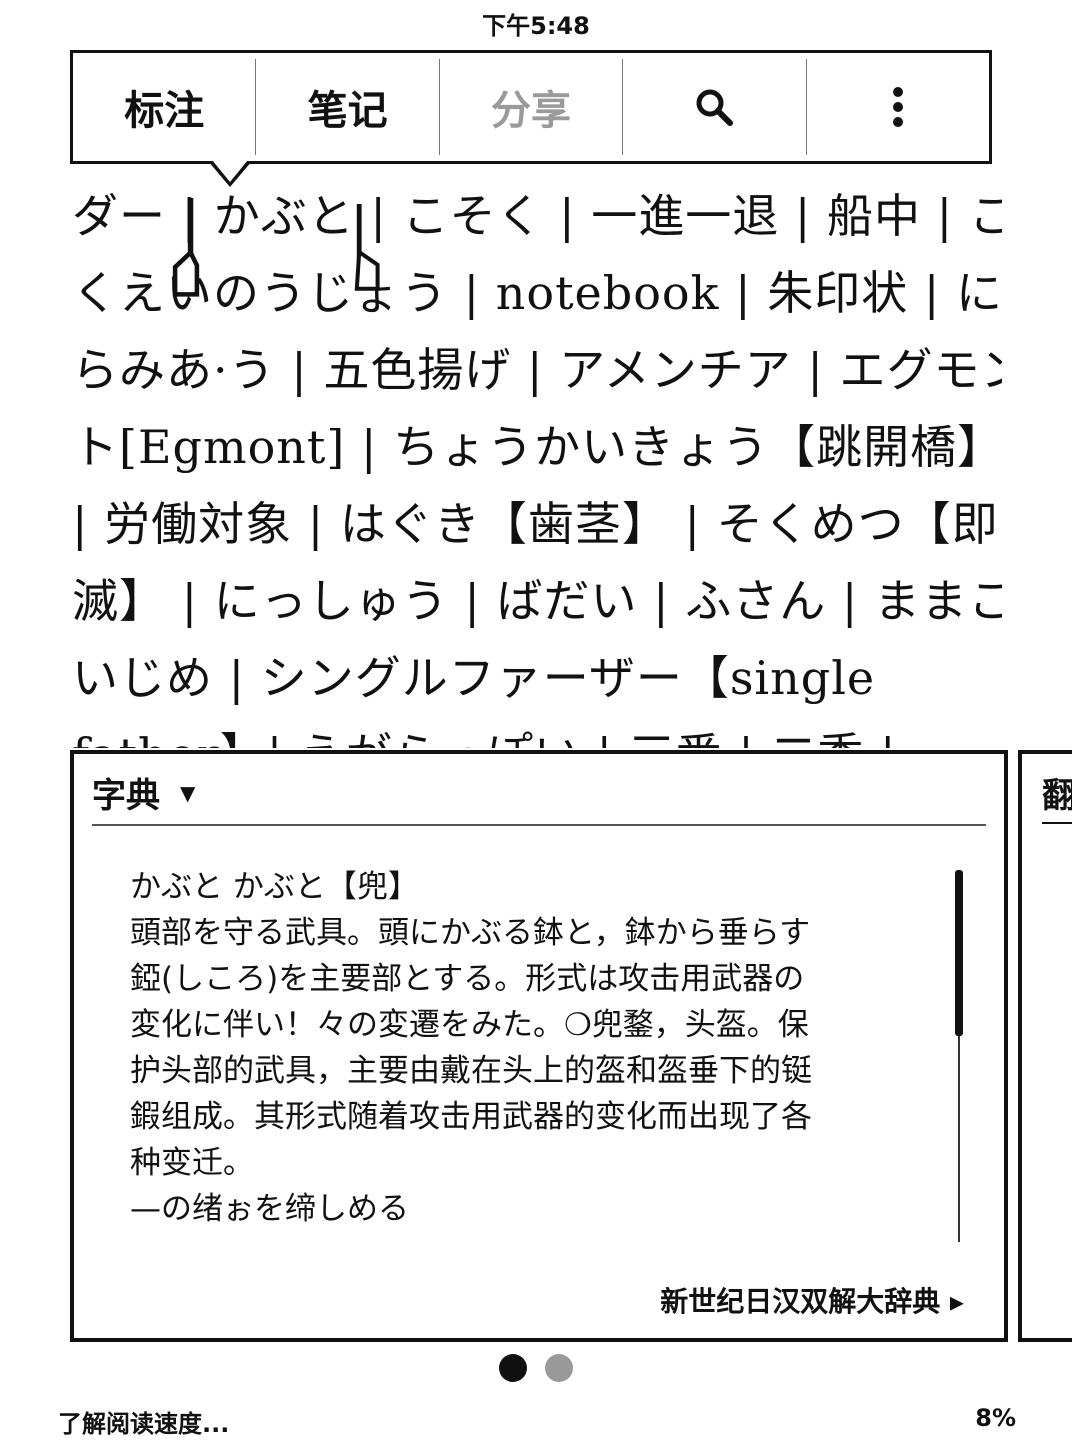 This screenshot has height=1448, width=1072. Describe the element at coordinates (188, 792) in the screenshot. I see `triangle-down-icon: ▼` at that location.